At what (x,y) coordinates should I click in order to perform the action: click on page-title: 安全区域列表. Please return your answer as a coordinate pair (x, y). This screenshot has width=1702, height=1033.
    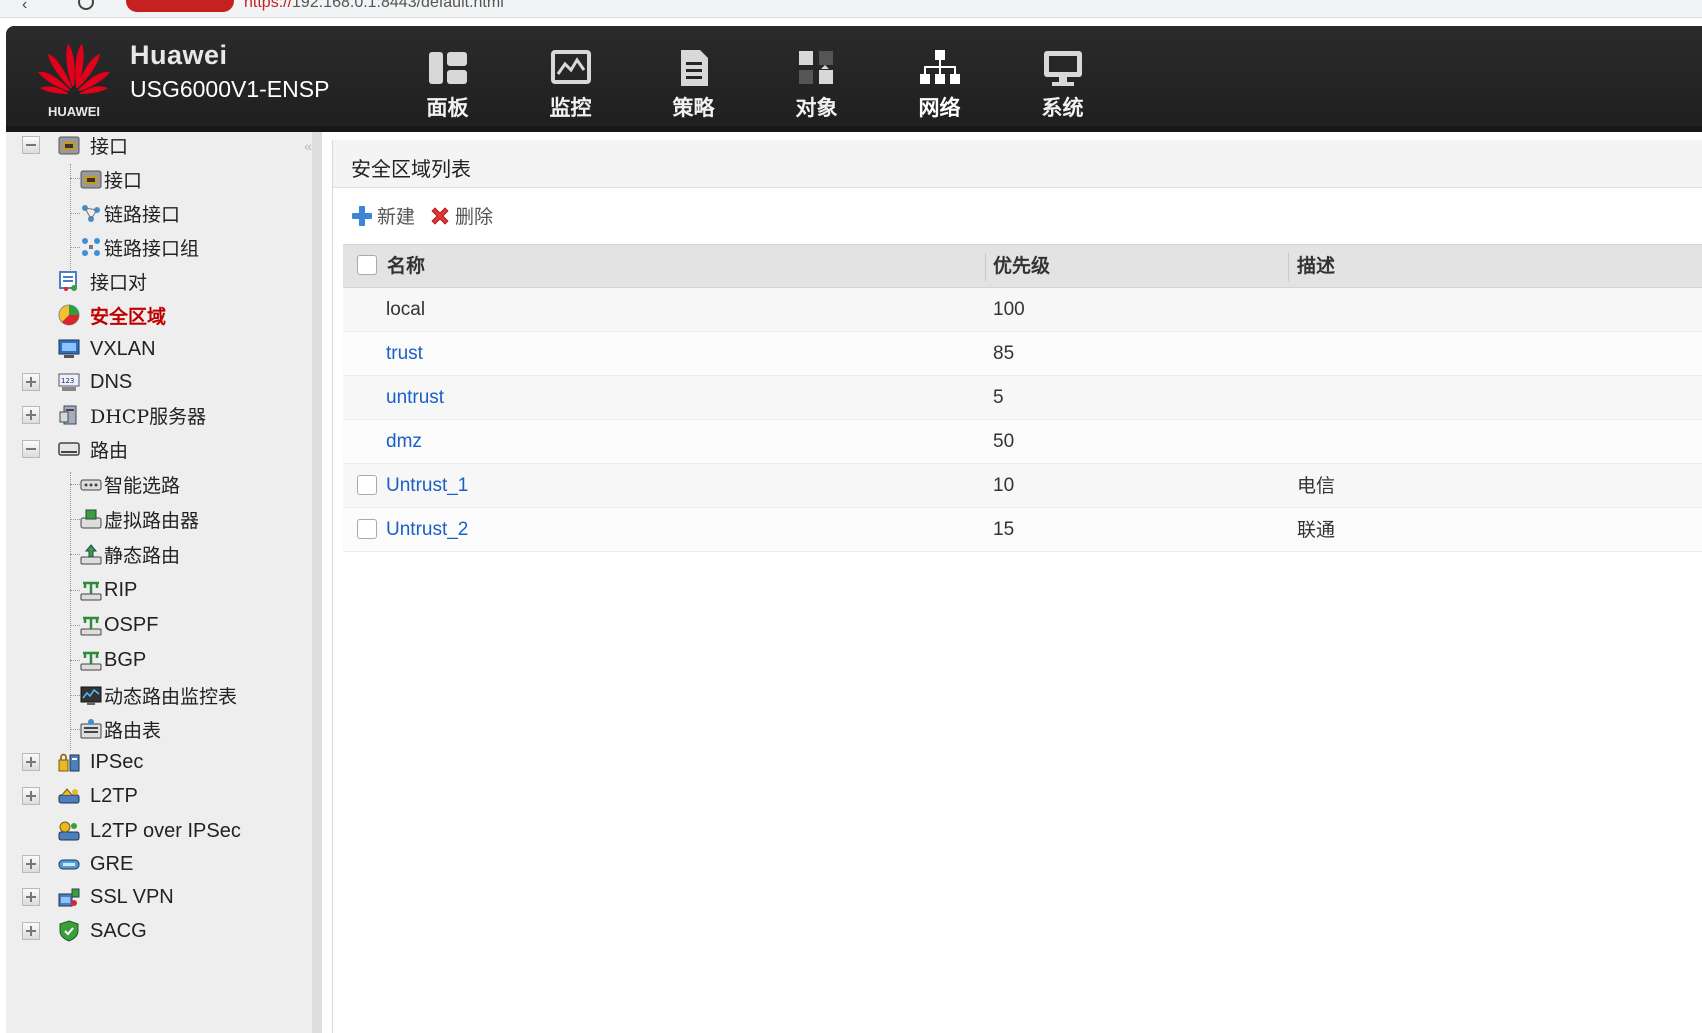
    Looking at the image, I should click on (411, 169).